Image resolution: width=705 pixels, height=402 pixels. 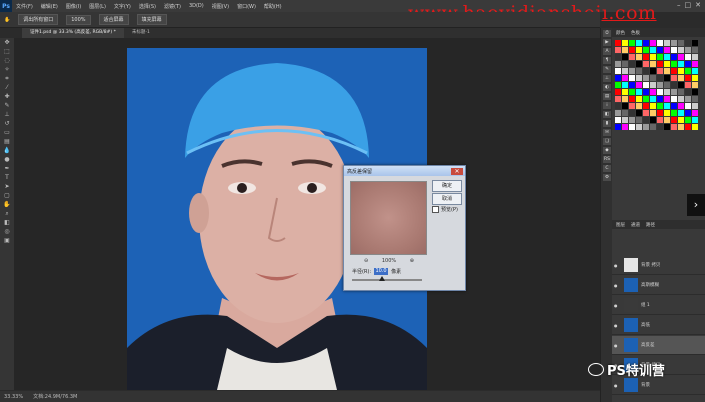 I want to click on type-tool-icon: T, so click(x=7, y=178).